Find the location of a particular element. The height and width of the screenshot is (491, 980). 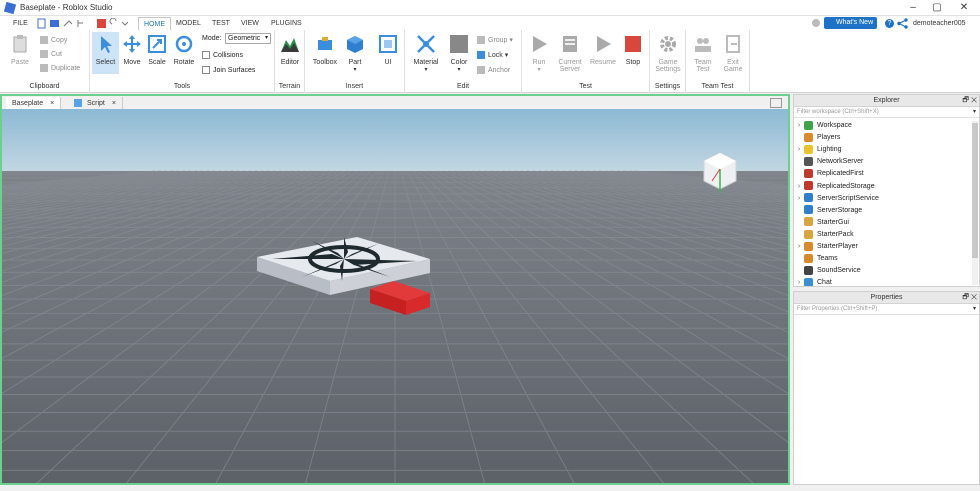

move-tool-button: Move is located at coordinates (132, 50).